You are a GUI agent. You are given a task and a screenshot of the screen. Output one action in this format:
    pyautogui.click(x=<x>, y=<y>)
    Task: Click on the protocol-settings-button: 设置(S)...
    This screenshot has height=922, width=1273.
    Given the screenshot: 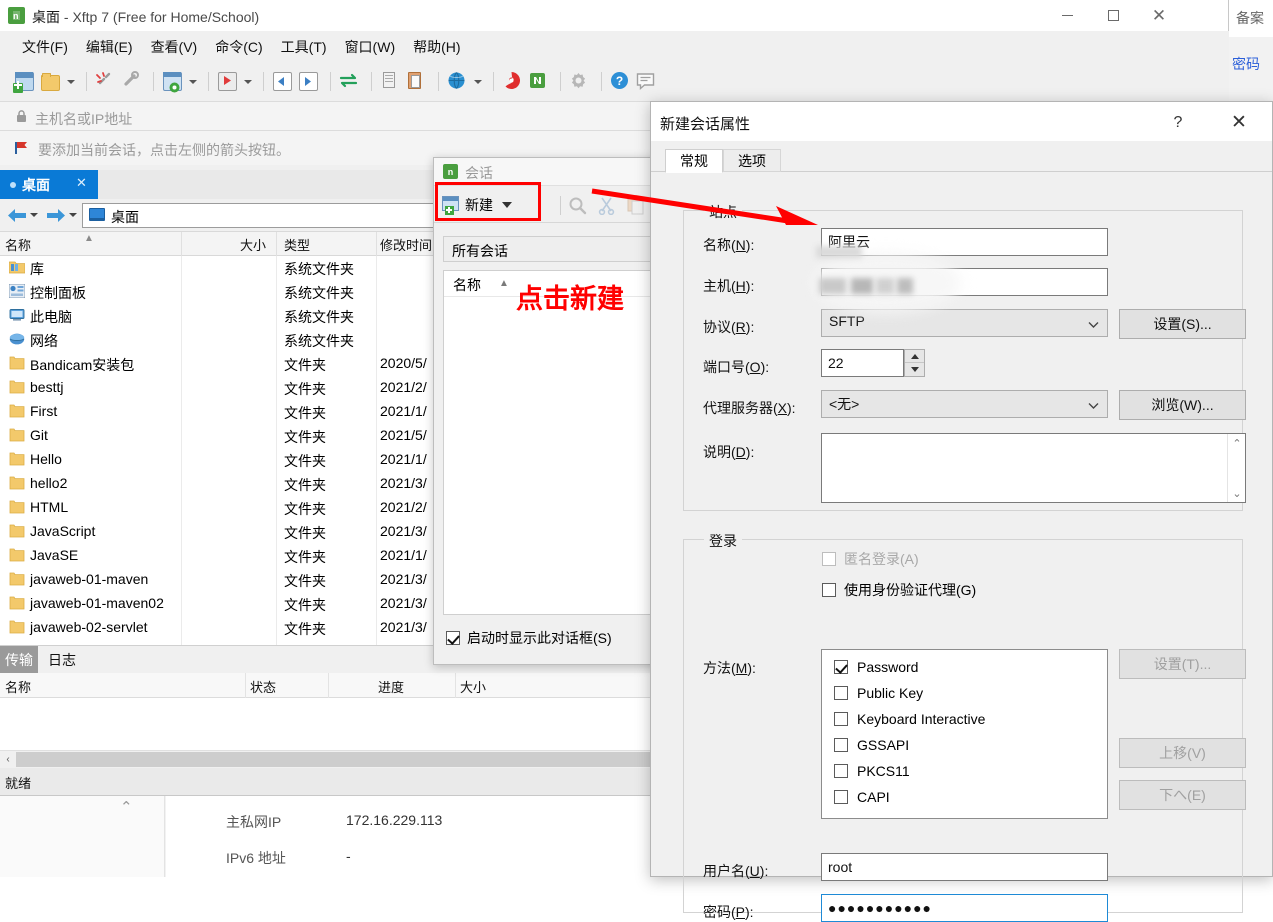 What is the action you would take?
    pyautogui.click(x=1182, y=324)
    